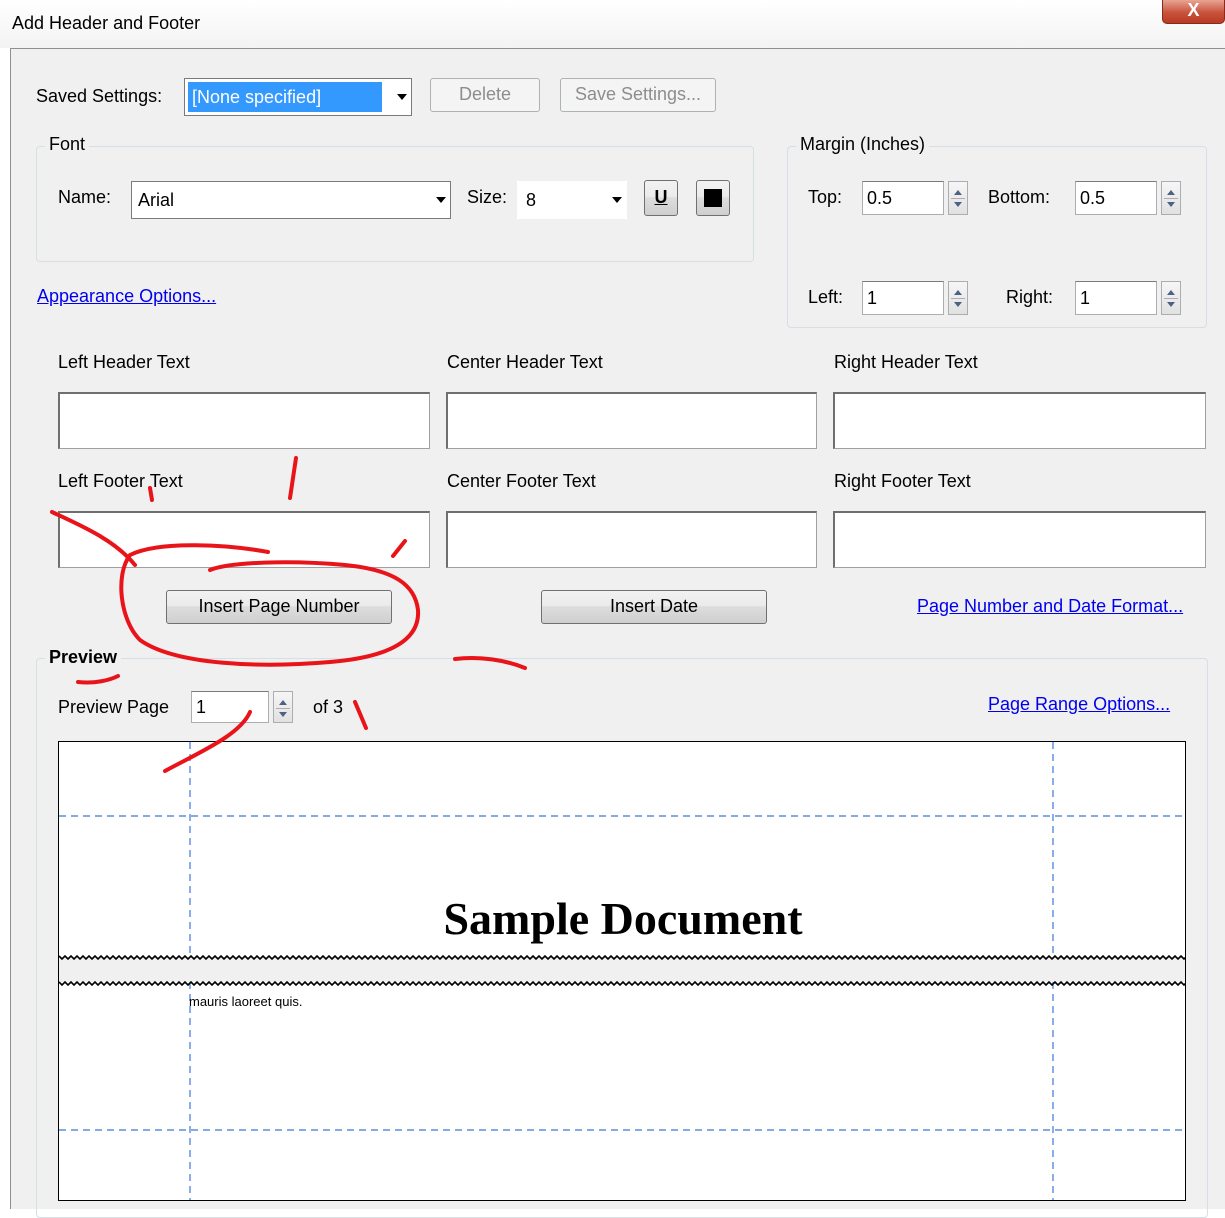 The width and height of the screenshot is (1225, 1218). What do you see at coordinates (106, 23) in the screenshot?
I see `window-title: Add Header and Footer` at bounding box center [106, 23].